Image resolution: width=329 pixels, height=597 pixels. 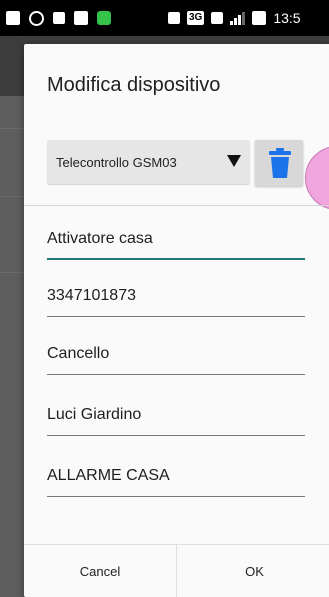 I want to click on whatsapp-icon, so click(x=36, y=18).